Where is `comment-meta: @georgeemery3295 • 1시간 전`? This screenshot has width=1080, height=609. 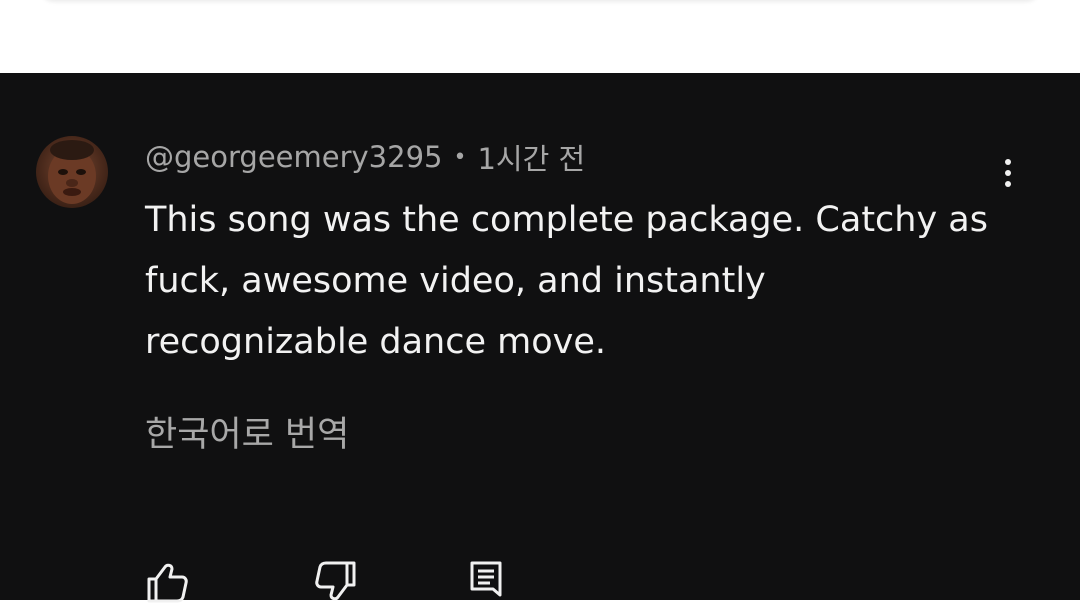 comment-meta: @georgeemery3295 • 1시간 전 is located at coordinates (365, 157).